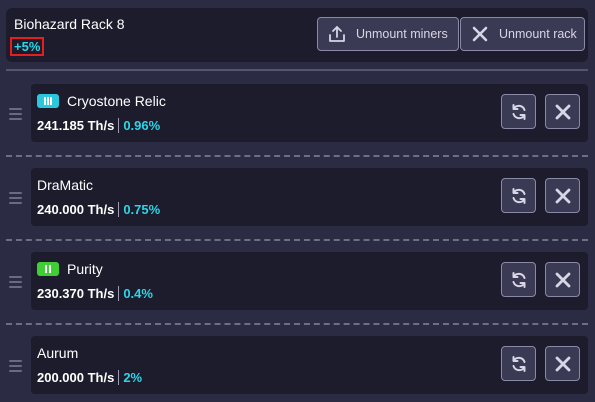 Image resolution: width=595 pixels, height=402 pixels. I want to click on miner-card: Cryostone Relic 241.185 Th/s 0.96%, so click(309, 113).